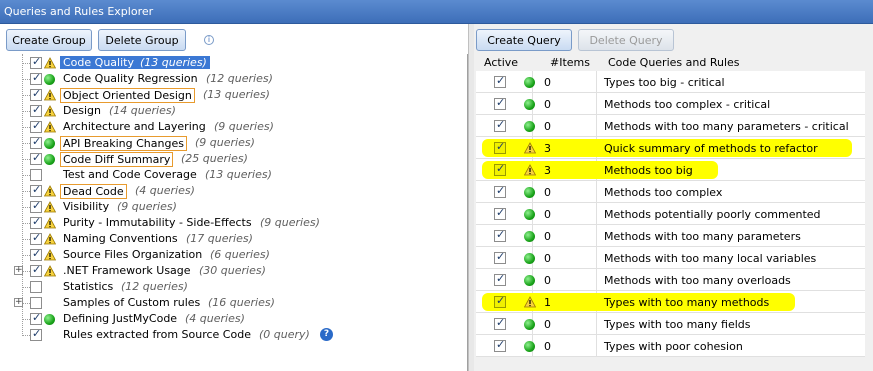  What do you see at coordinates (234, 79) in the screenshot?
I see `tree-item: Code Quality Regression (12 queries)` at bounding box center [234, 79].